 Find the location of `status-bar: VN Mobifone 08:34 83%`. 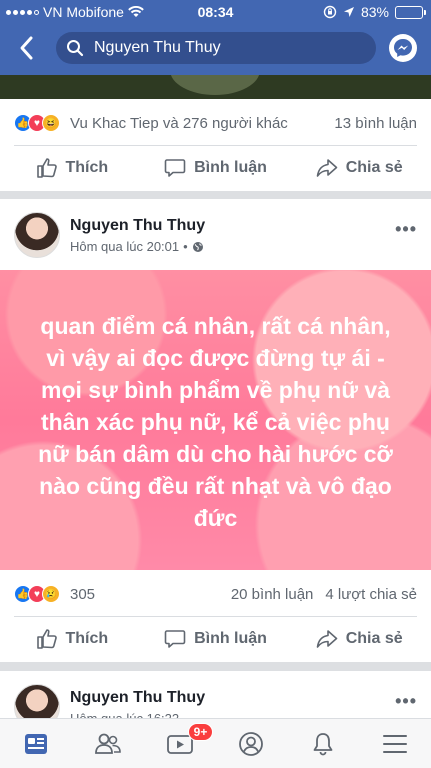

status-bar: VN Mobifone 08:34 83% is located at coordinates (215, 12).